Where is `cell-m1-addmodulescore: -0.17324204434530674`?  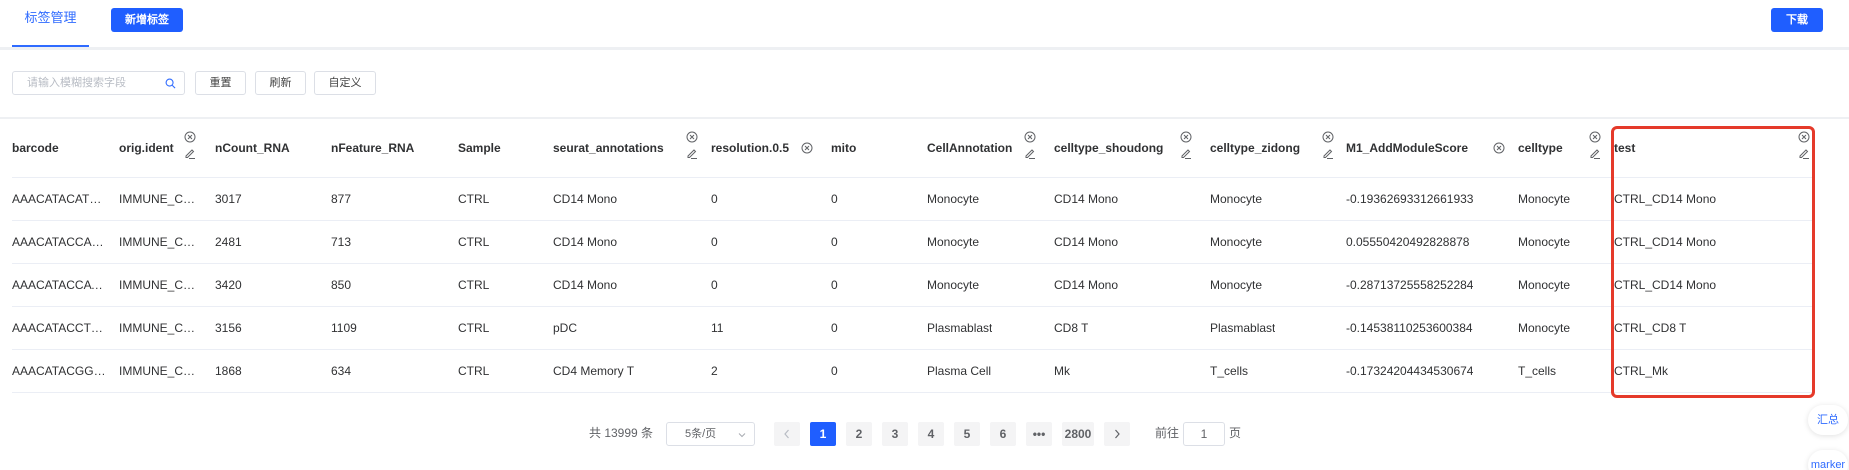
cell-m1-addmodulescore: -0.17324204434530674 is located at coordinates (1410, 371).